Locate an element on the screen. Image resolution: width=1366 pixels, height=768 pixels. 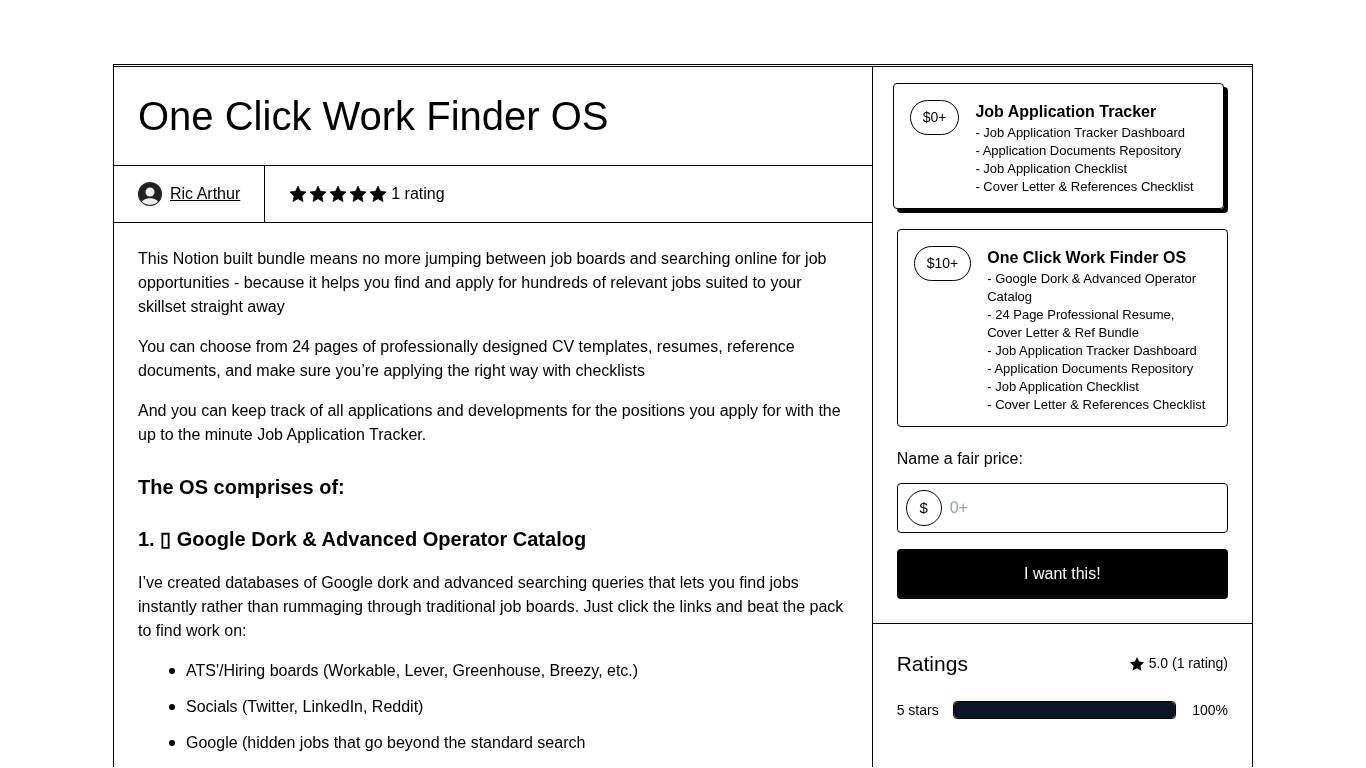
ratings-summary: 5.0 (1 rating) is located at coordinates (1188, 664).